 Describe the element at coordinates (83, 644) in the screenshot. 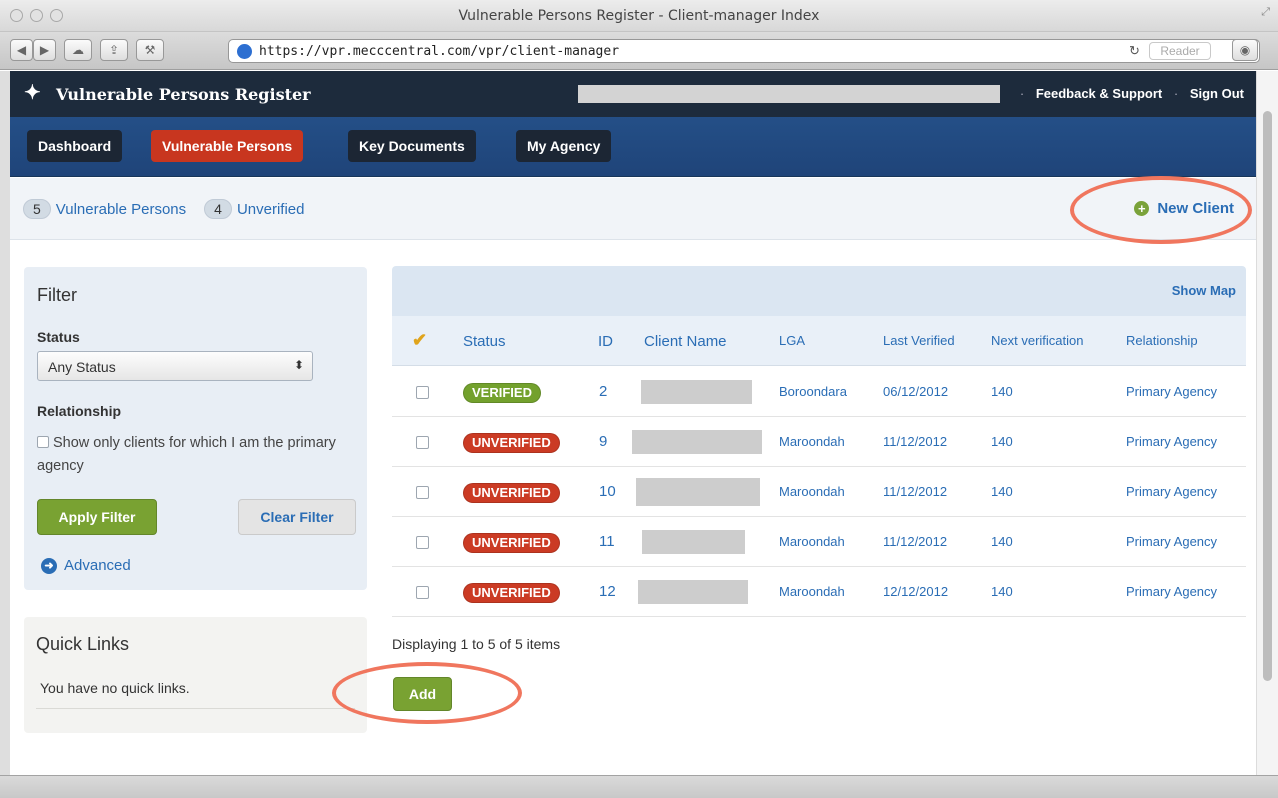

I see `quick-links-title: Quick Links` at that location.